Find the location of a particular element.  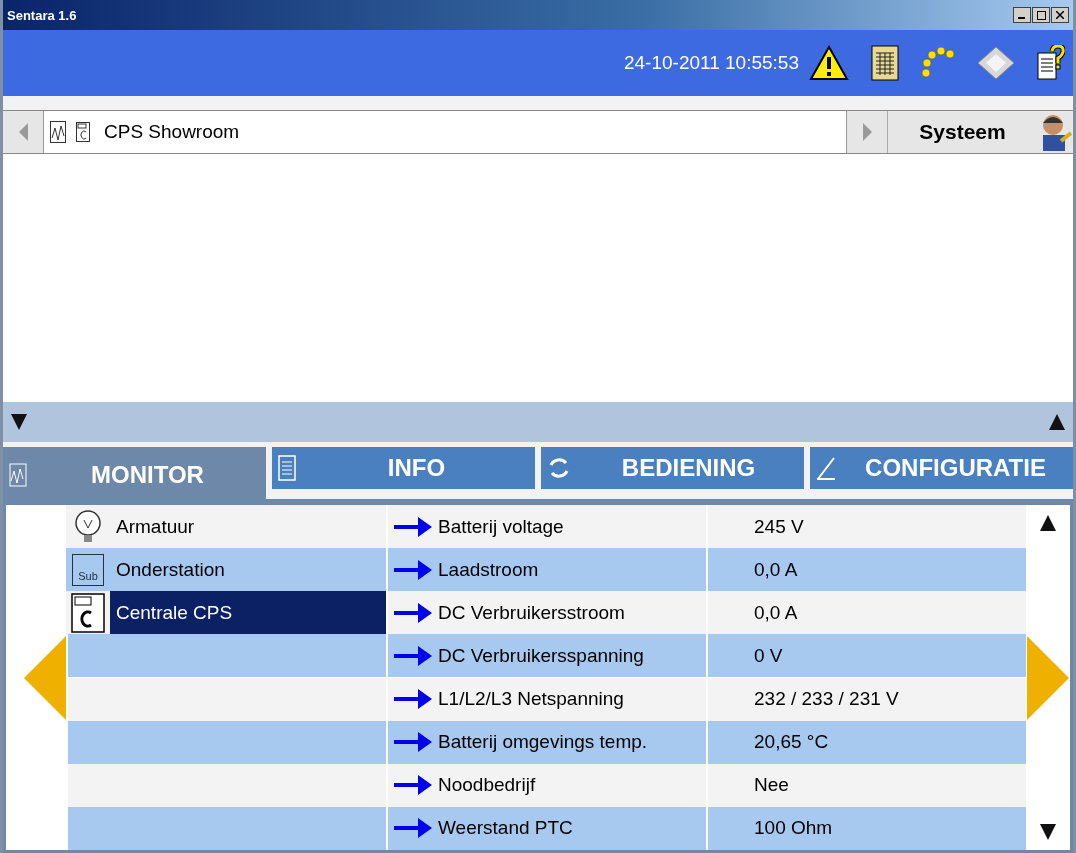

spreadsheet-icon is located at coordinates (885, 63).